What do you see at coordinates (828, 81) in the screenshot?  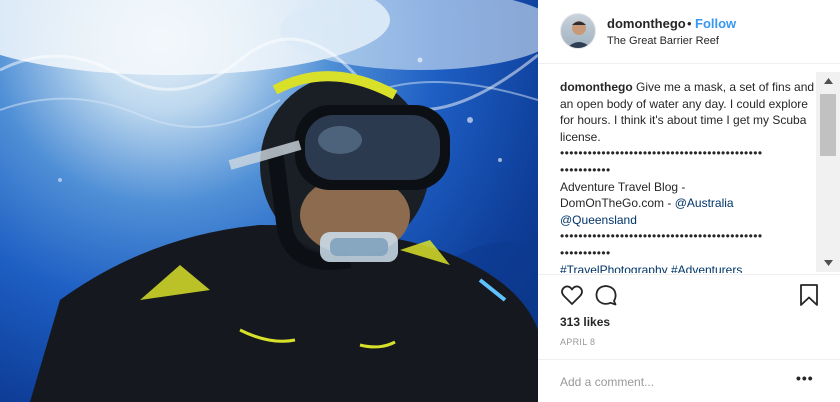 I see `chevron-up-icon` at bounding box center [828, 81].